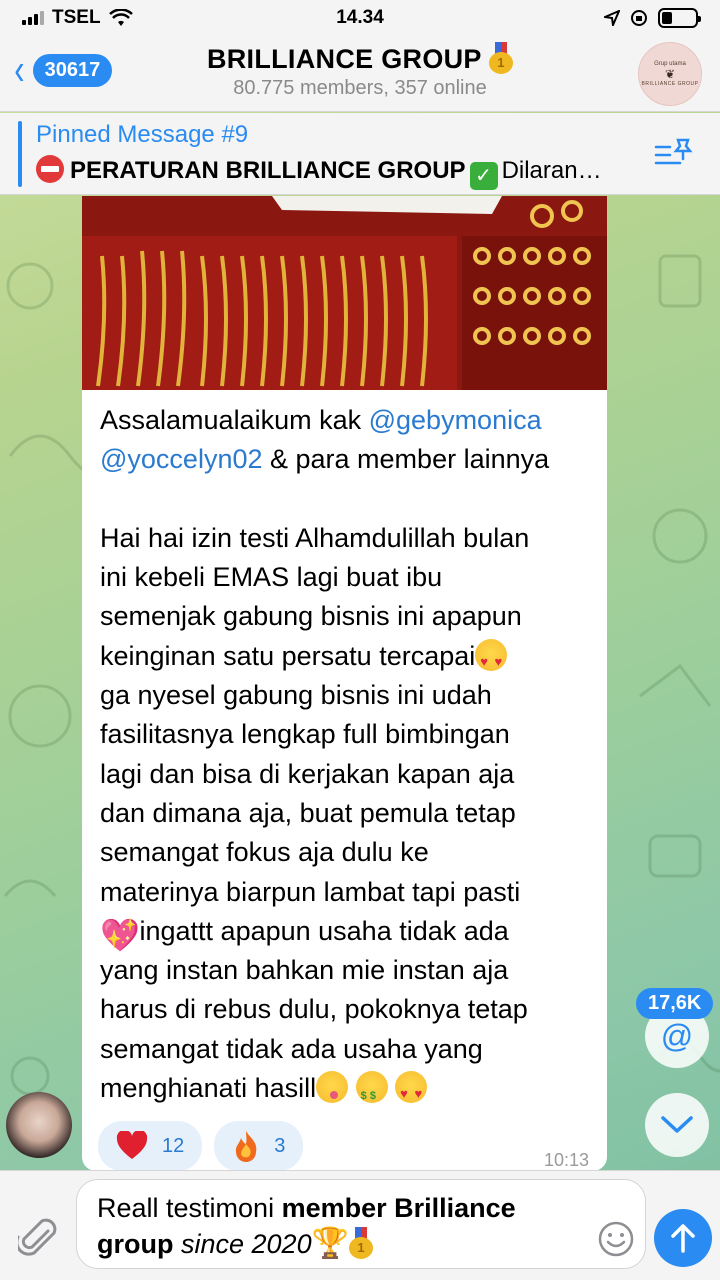 The width and height of the screenshot is (720, 1280). What do you see at coordinates (344, 293) in the screenshot?
I see `gold-jewelry-photo` at bounding box center [344, 293].